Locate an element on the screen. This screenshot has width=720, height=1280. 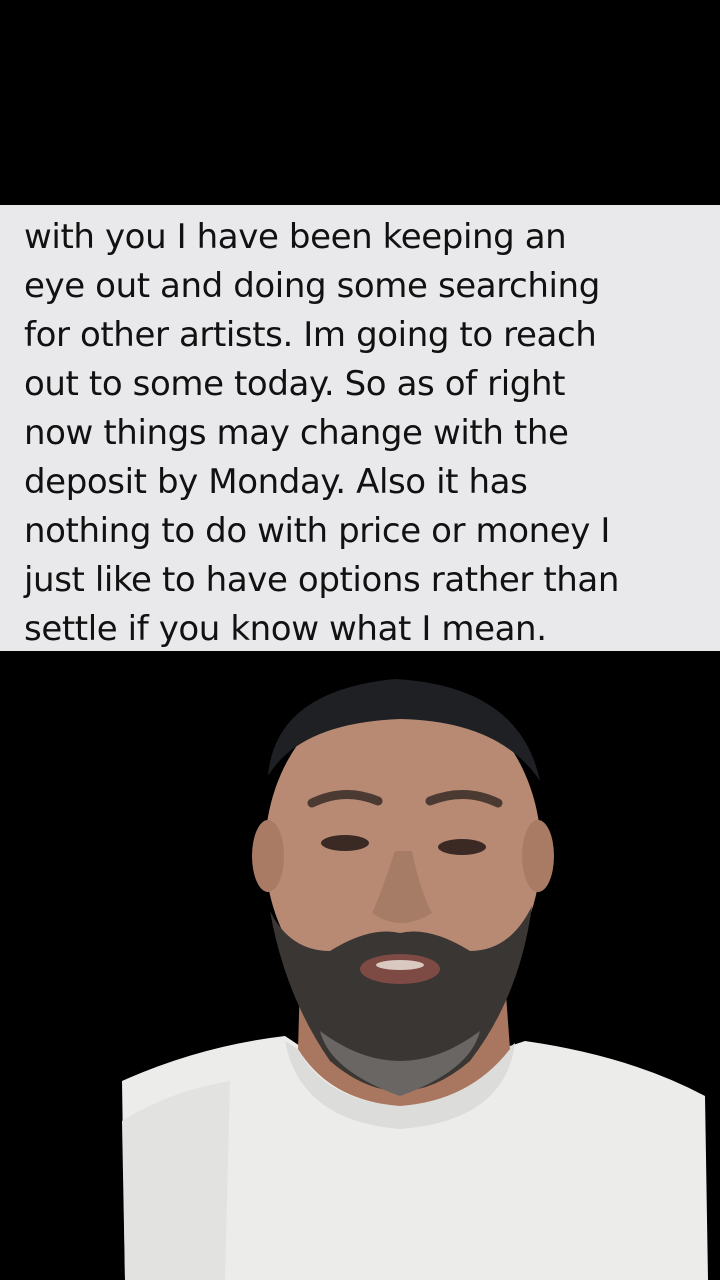
message-line: now things may change with the is located at coordinates (296, 433).